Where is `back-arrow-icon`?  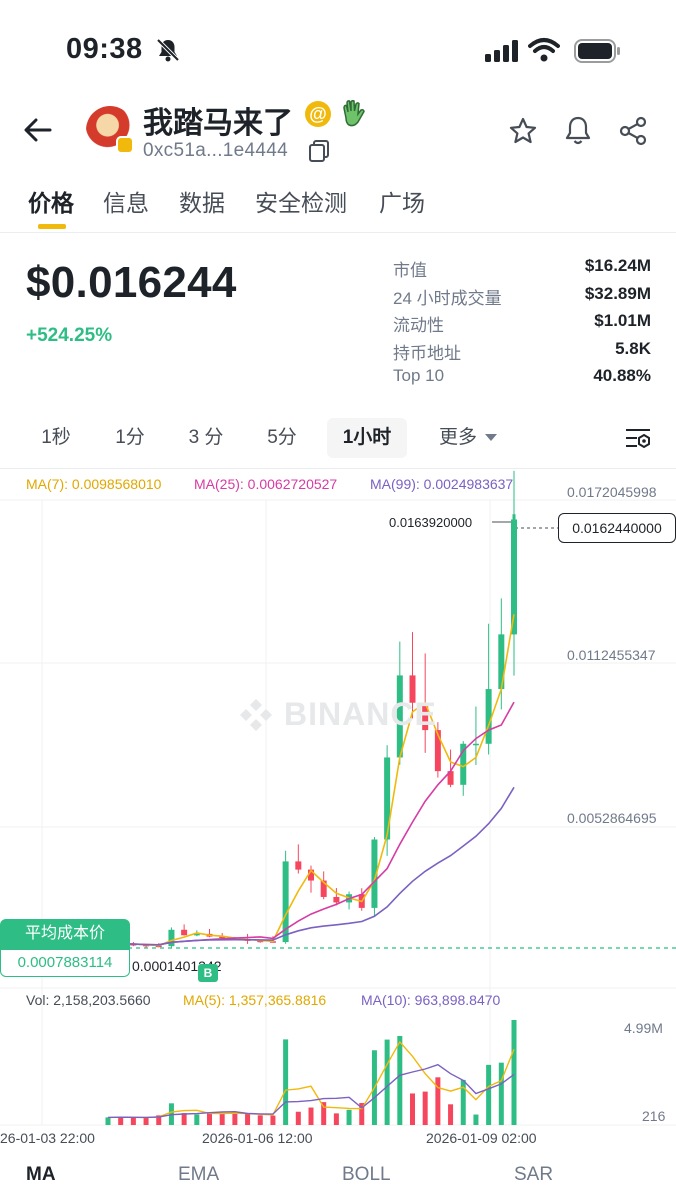
back-arrow-icon is located at coordinates (38, 130).